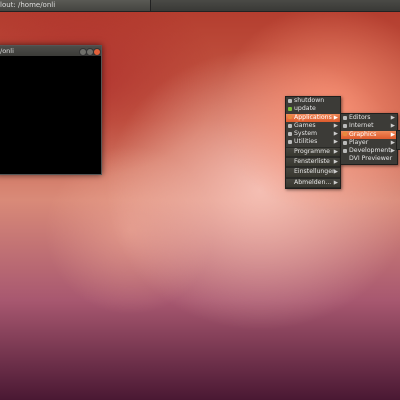  I want to click on submenu-item-graphics: Graphics ▶, so click(369, 134).